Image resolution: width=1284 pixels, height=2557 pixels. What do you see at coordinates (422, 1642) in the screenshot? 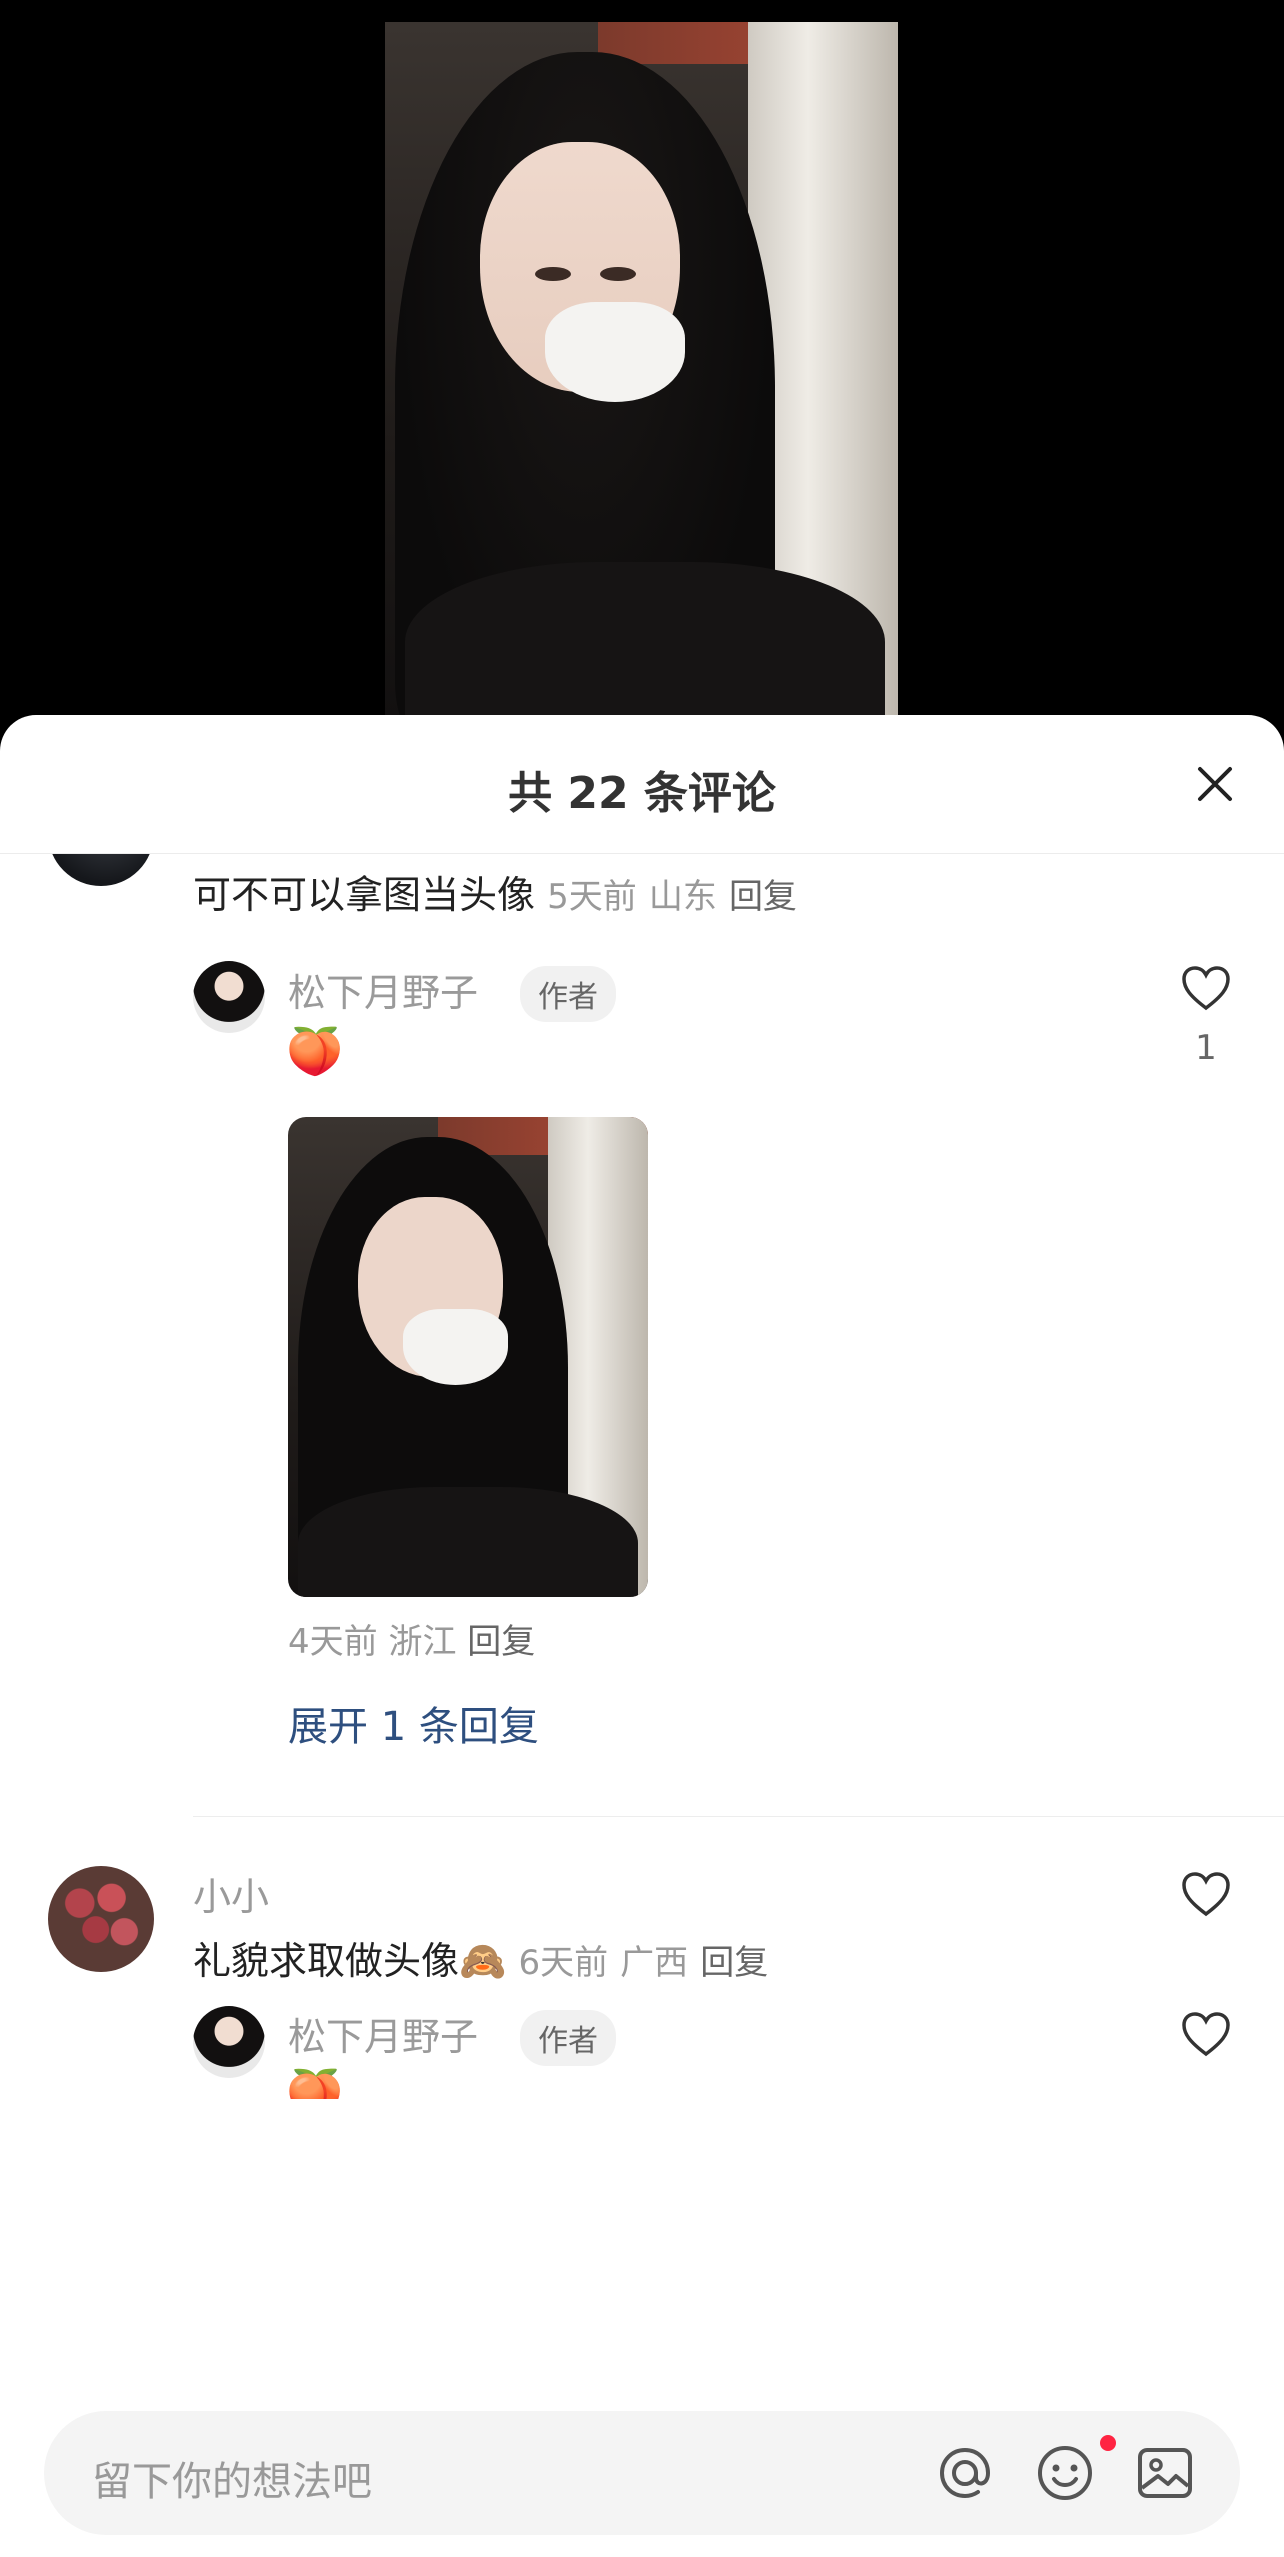
I see `reply-location: 浙江` at bounding box center [422, 1642].